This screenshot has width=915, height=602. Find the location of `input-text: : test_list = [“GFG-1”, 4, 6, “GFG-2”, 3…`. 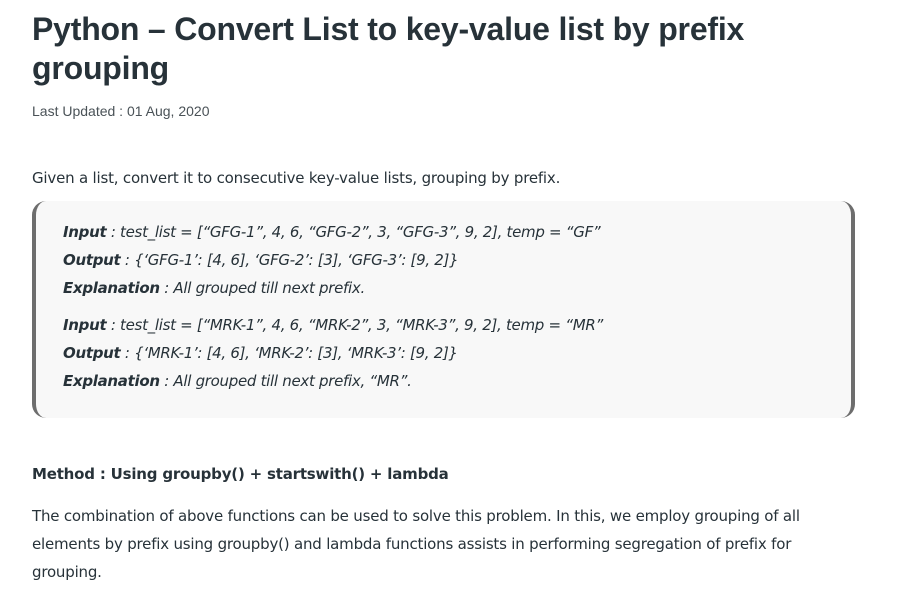

input-text: : test_list = [“GFG-1”, 4, 6, “GFG-2”, 3… is located at coordinates (353, 232).